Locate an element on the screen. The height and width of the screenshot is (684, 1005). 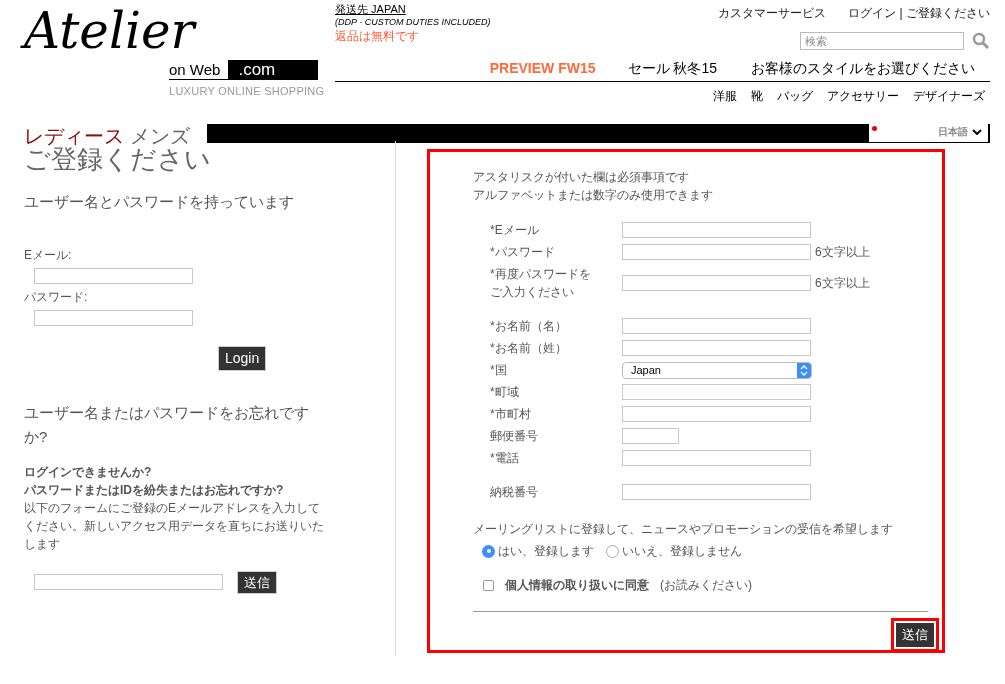
field-label: 郵便番号 is located at coordinates (514, 436).